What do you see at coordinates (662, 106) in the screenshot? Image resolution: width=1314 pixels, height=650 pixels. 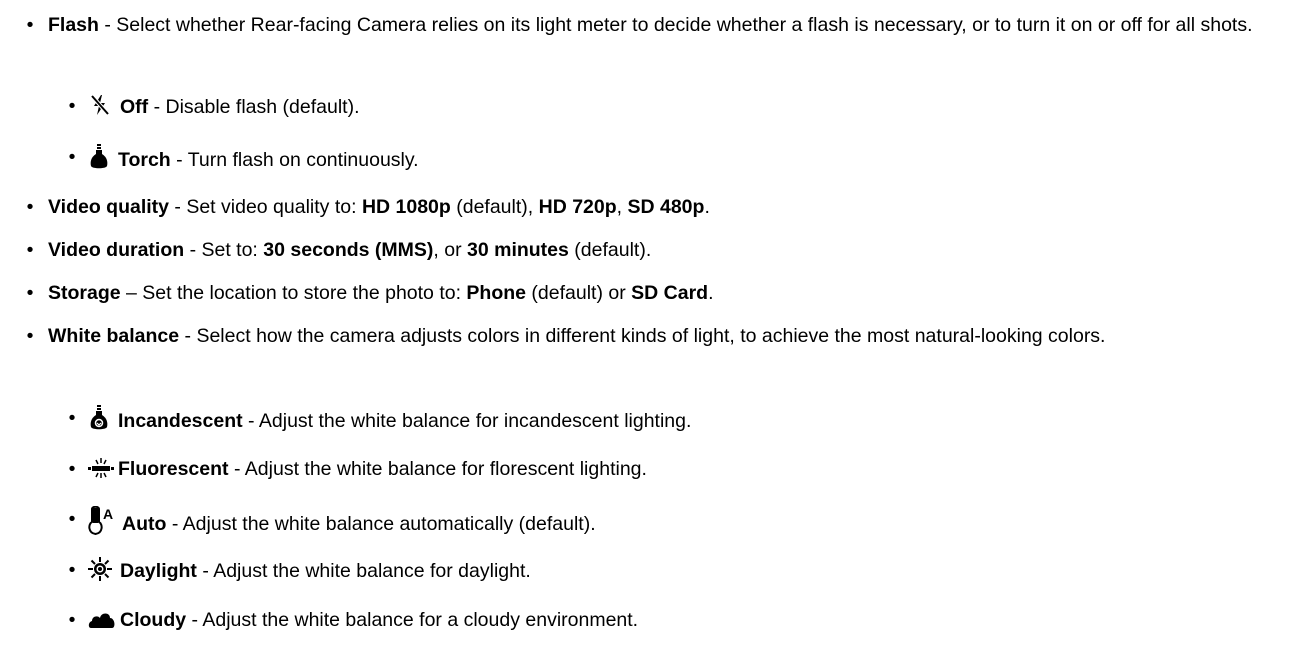 I see `list-item-flash-off: • Off - Disable flash (default).` at bounding box center [662, 106].